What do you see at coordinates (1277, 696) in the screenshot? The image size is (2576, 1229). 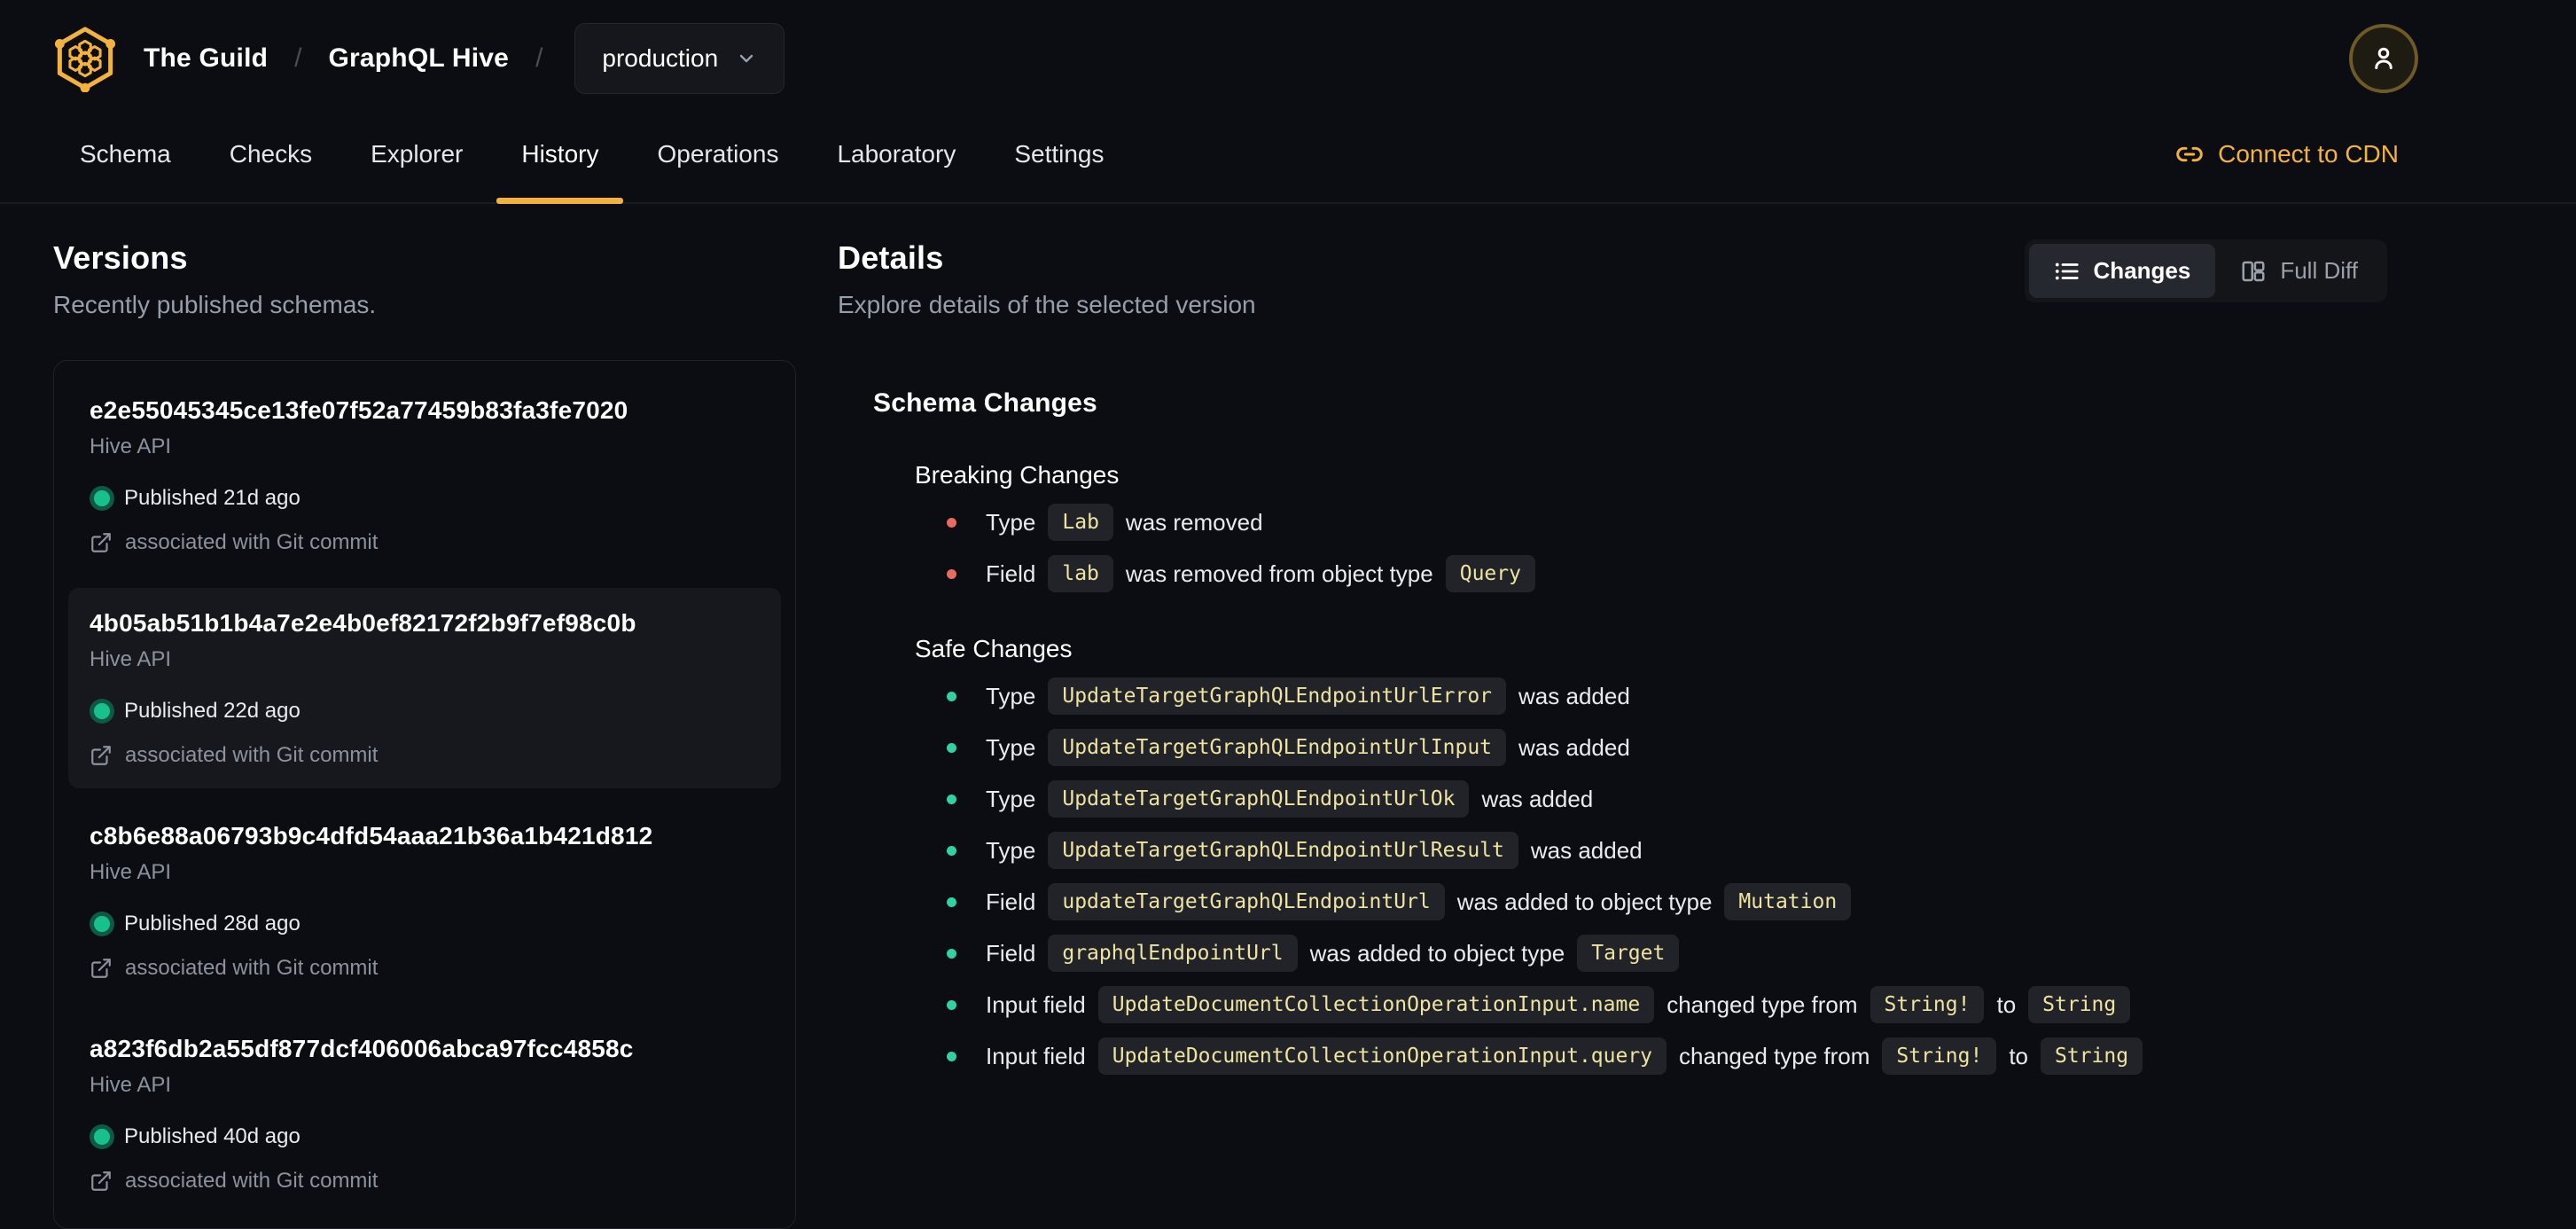 I see `code-badge: UpdateTargetGraphQLEndpointUrlError` at bounding box center [1277, 696].